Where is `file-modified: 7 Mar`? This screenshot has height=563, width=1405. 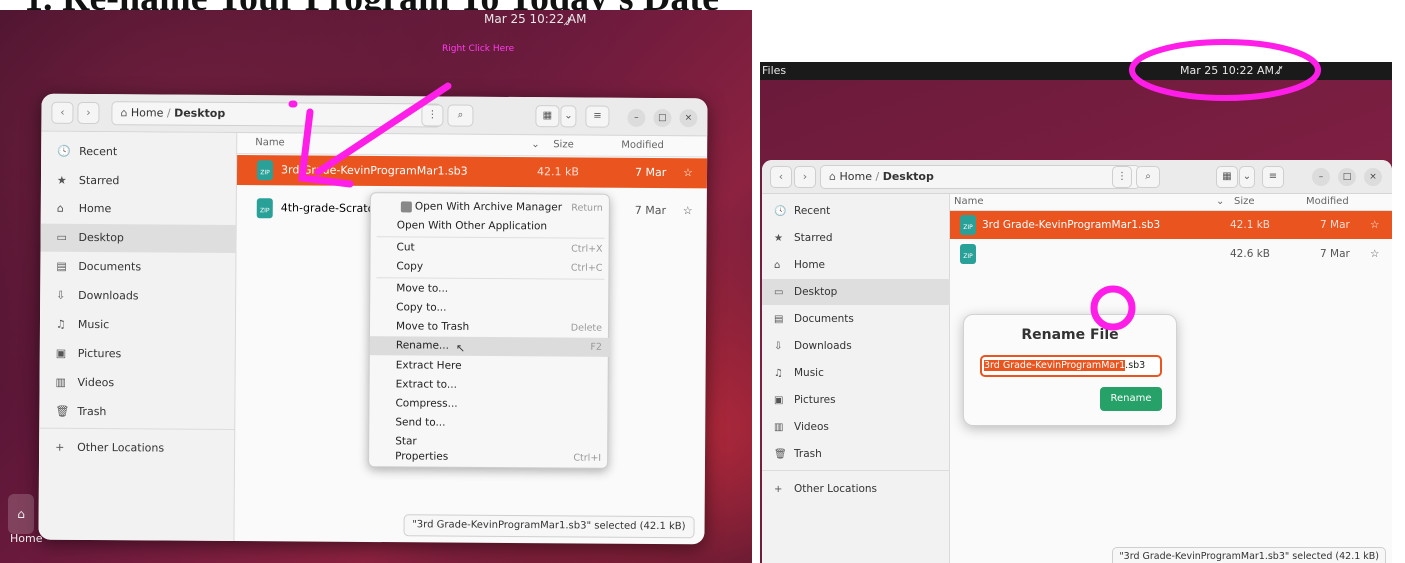 file-modified: 7 Mar is located at coordinates (650, 210).